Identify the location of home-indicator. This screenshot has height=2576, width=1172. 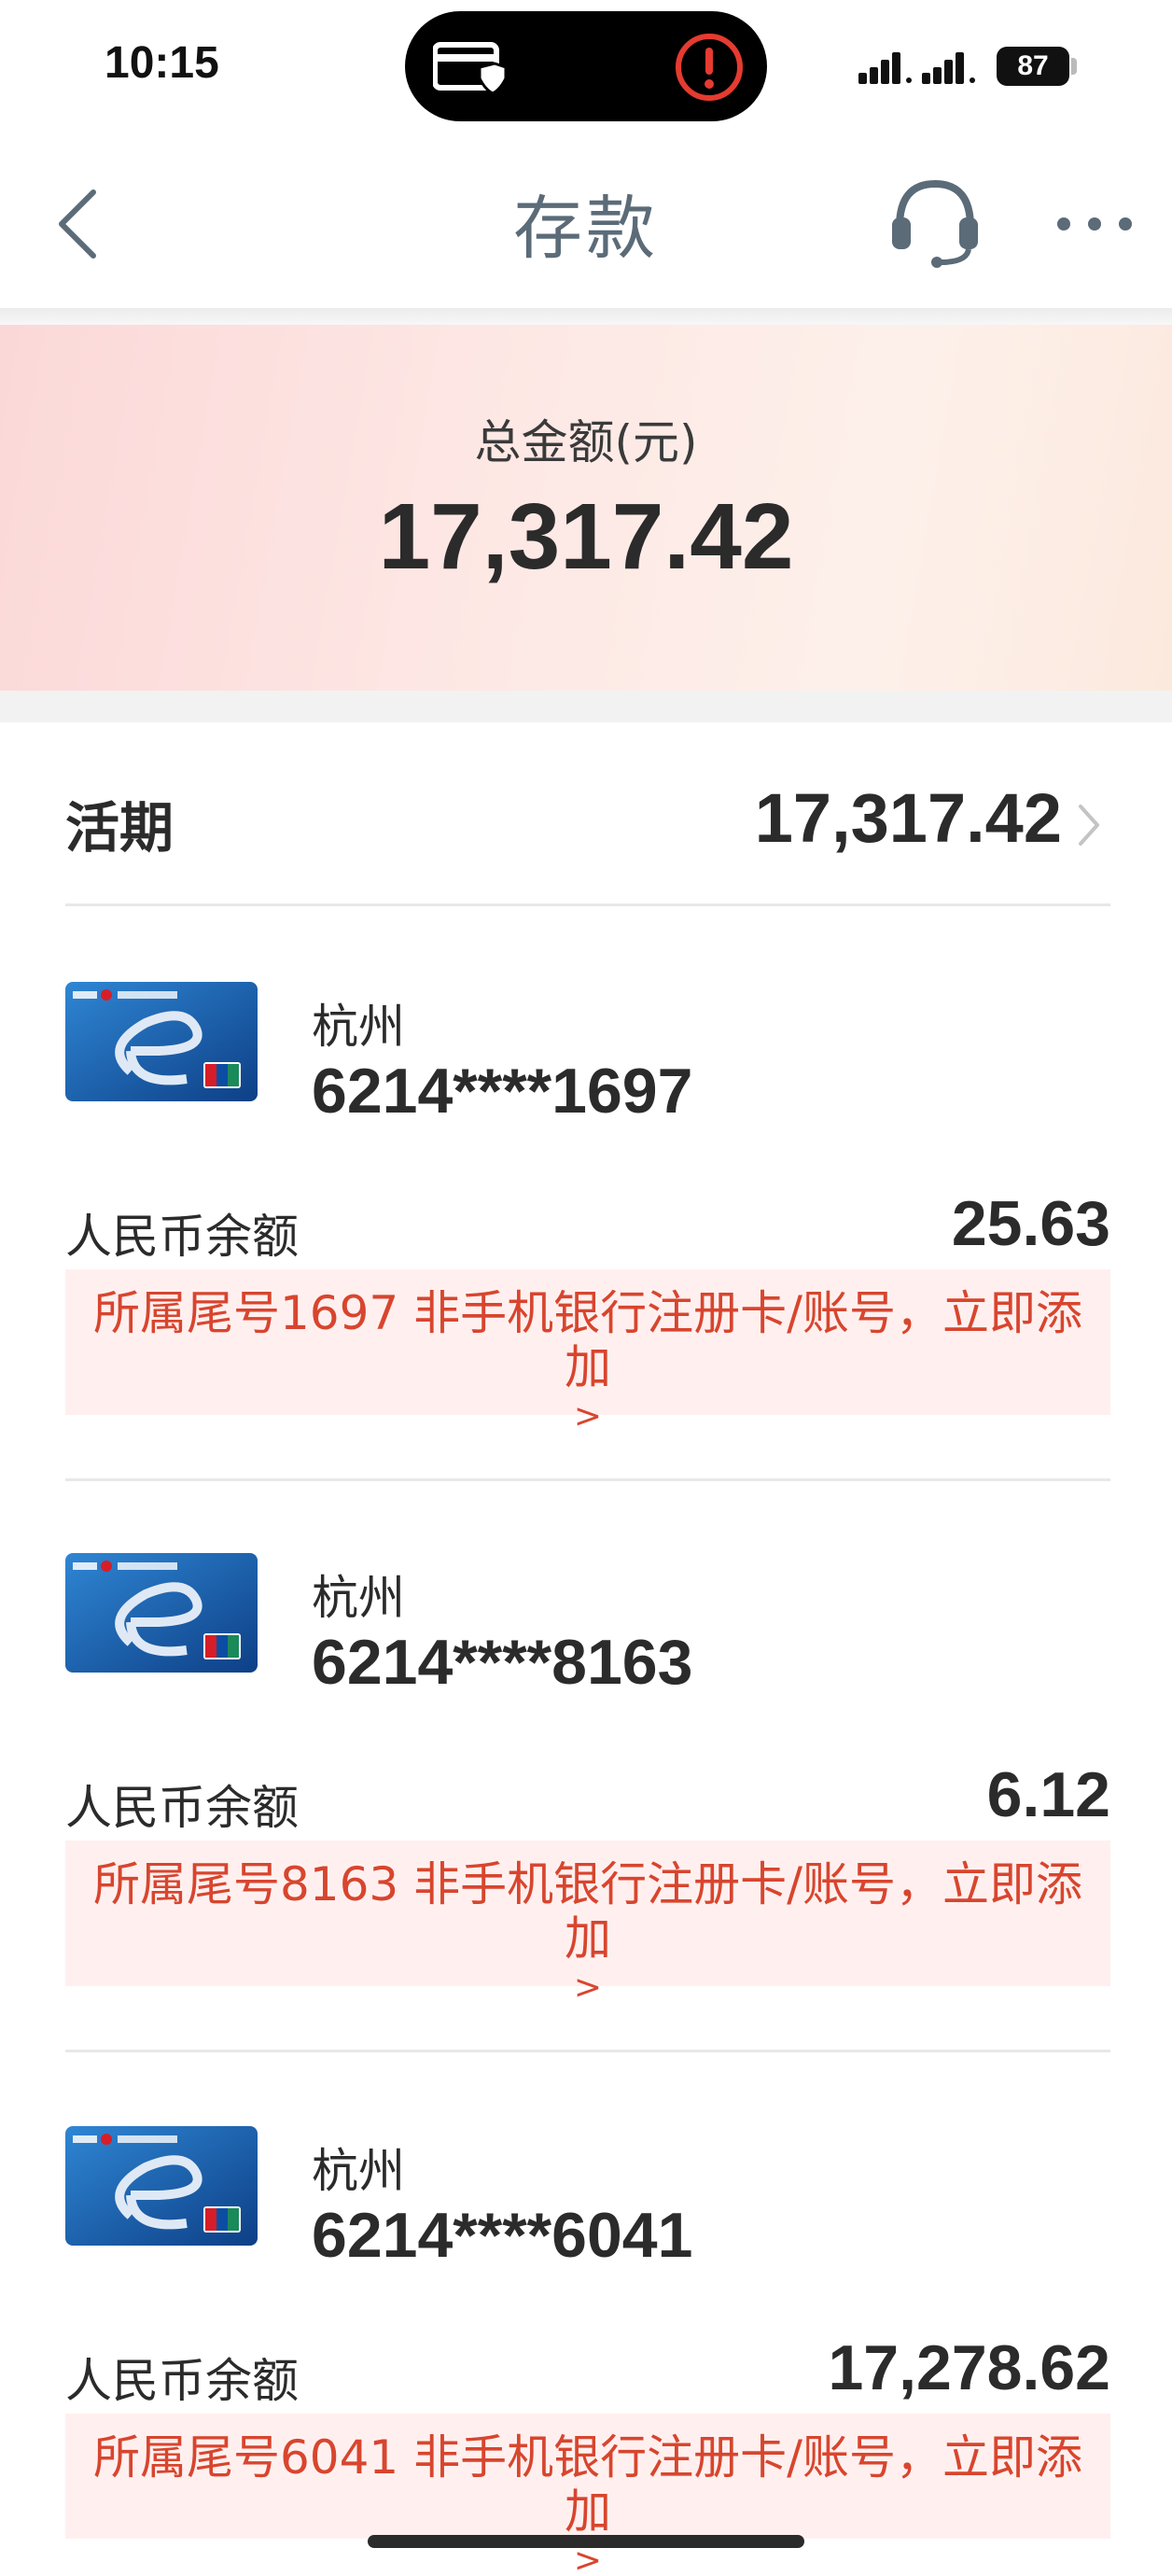
(586, 2541).